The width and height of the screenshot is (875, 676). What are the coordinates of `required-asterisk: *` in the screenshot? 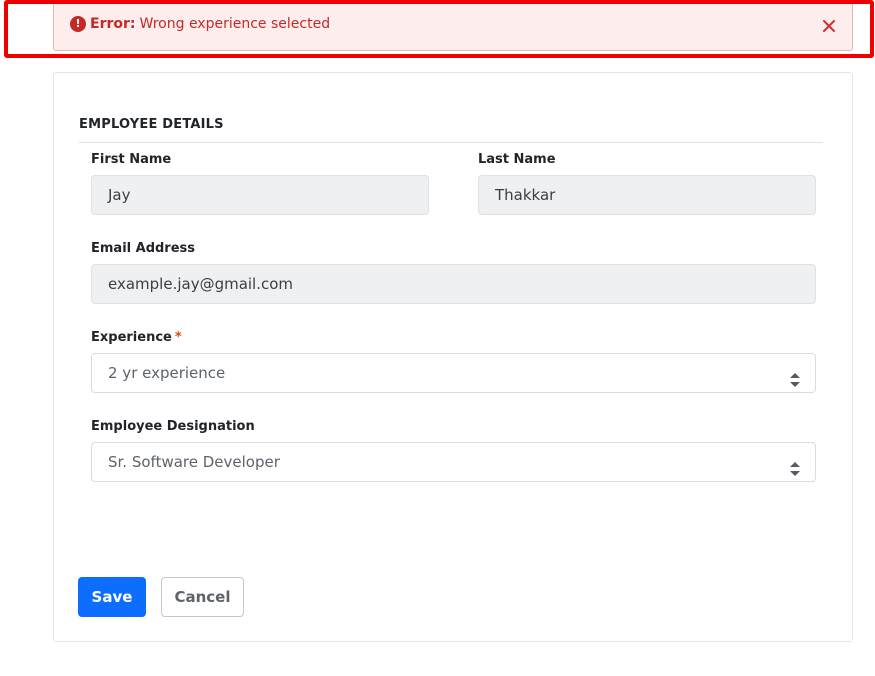 It's located at (178, 337).